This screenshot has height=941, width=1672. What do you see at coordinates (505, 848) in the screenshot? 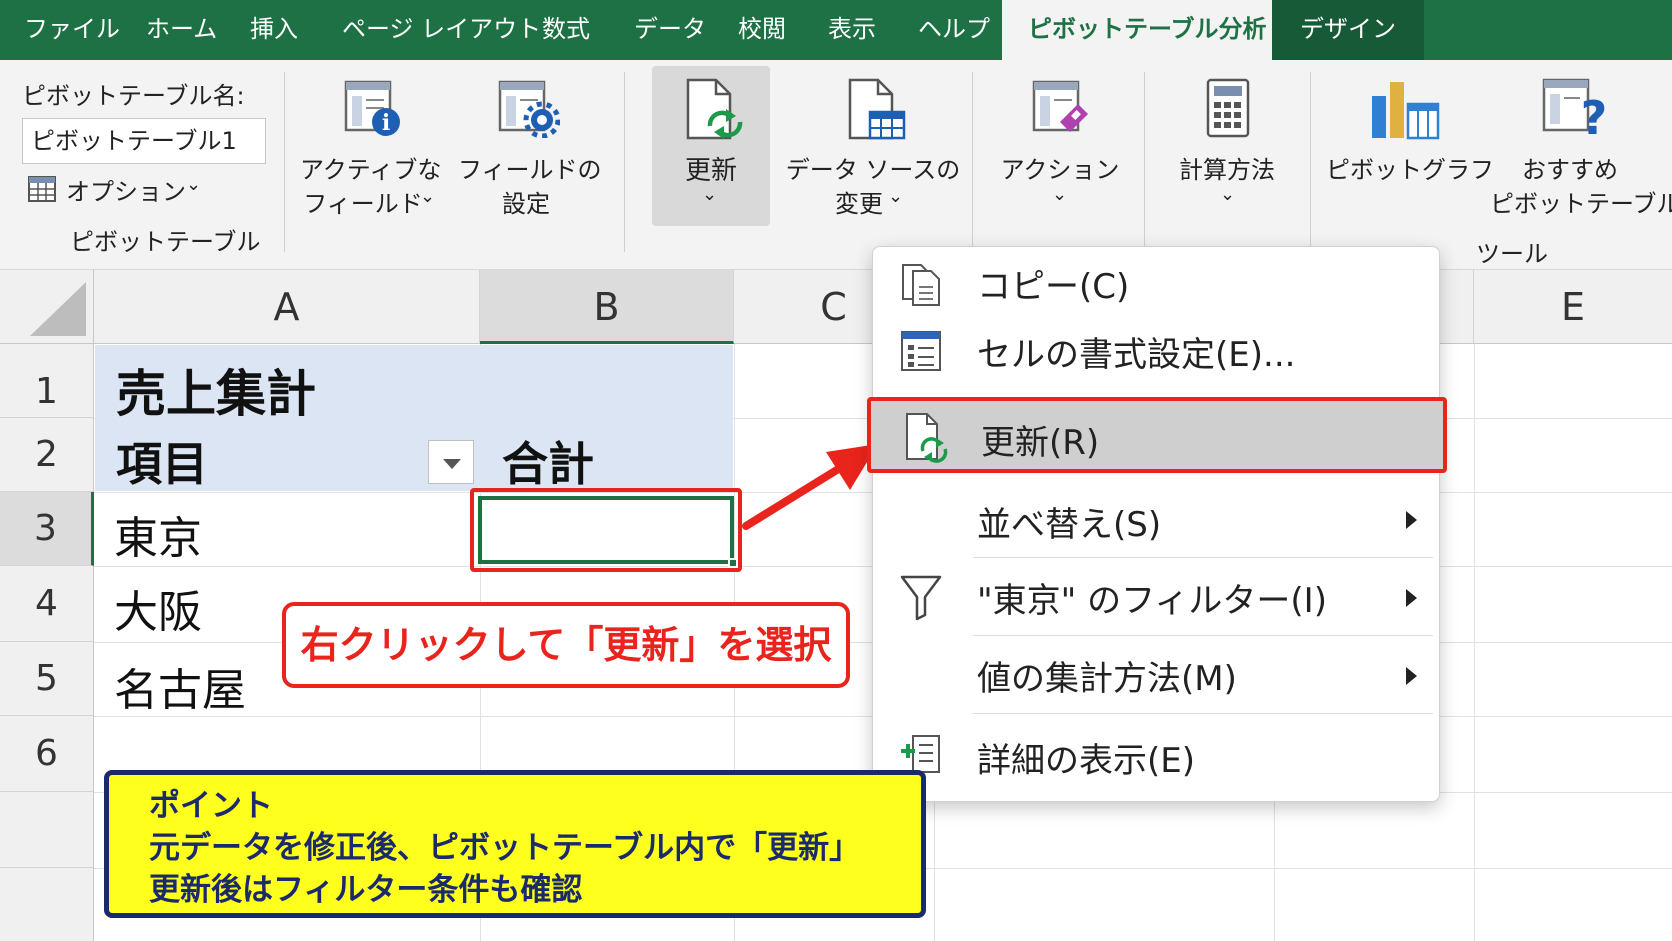
I see `point-line-1: 元データを修正後、ピボットテーブル内で「更新」` at bounding box center [505, 848].